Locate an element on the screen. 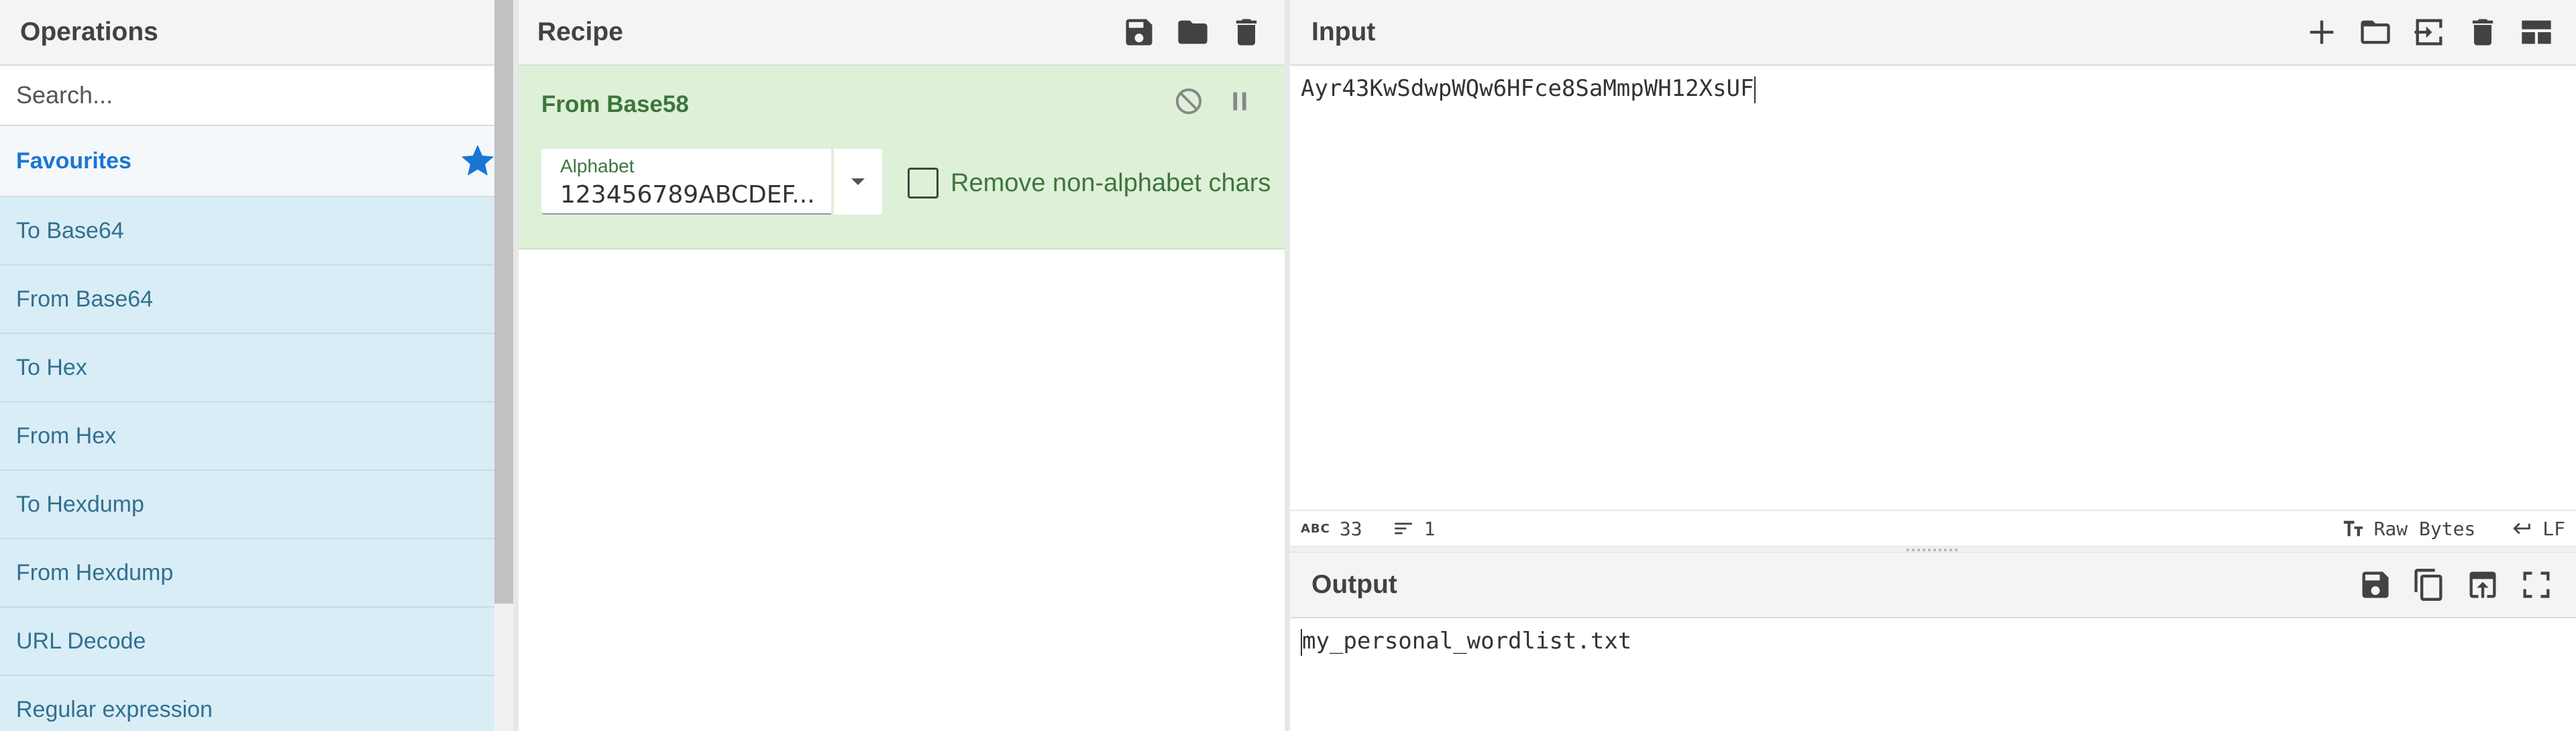 The width and height of the screenshot is (2576, 731). alphabet-dropdown-button is located at coordinates (858, 182).